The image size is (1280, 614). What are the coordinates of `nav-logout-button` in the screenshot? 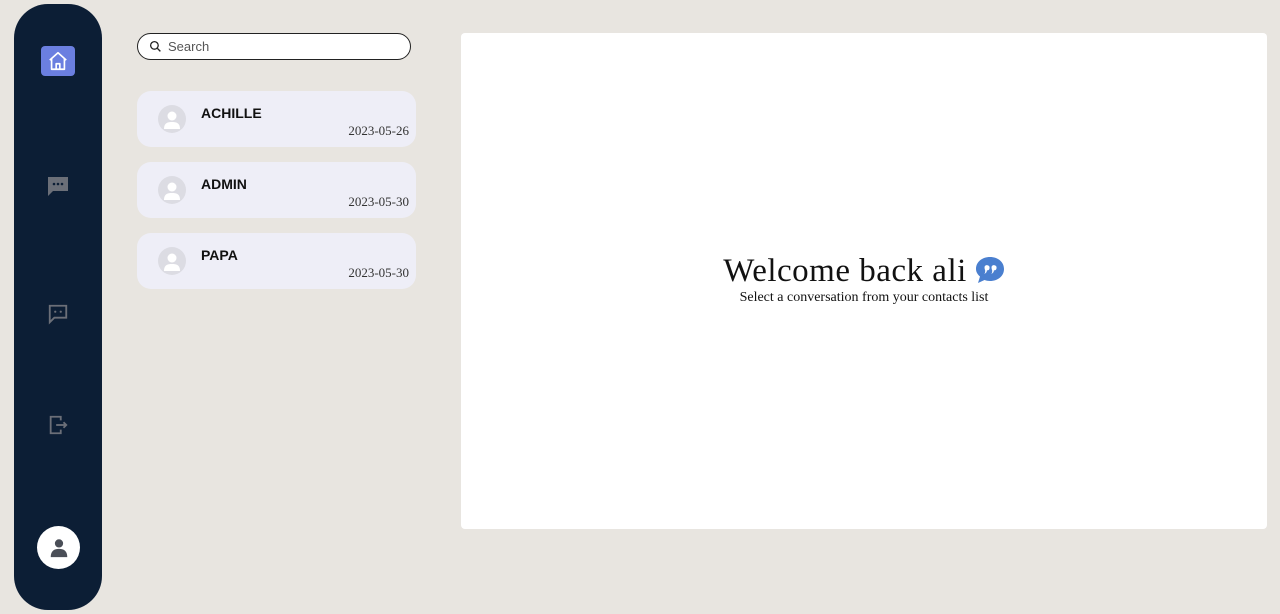 It's located at (58, 425).